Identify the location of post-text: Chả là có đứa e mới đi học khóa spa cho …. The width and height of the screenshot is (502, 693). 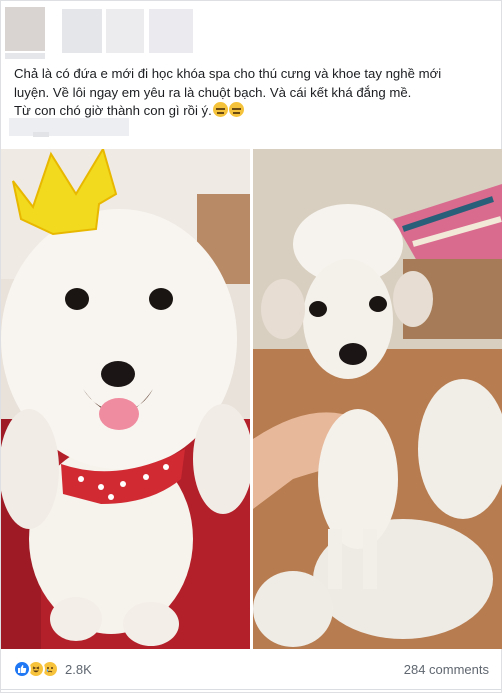
(254, 93).